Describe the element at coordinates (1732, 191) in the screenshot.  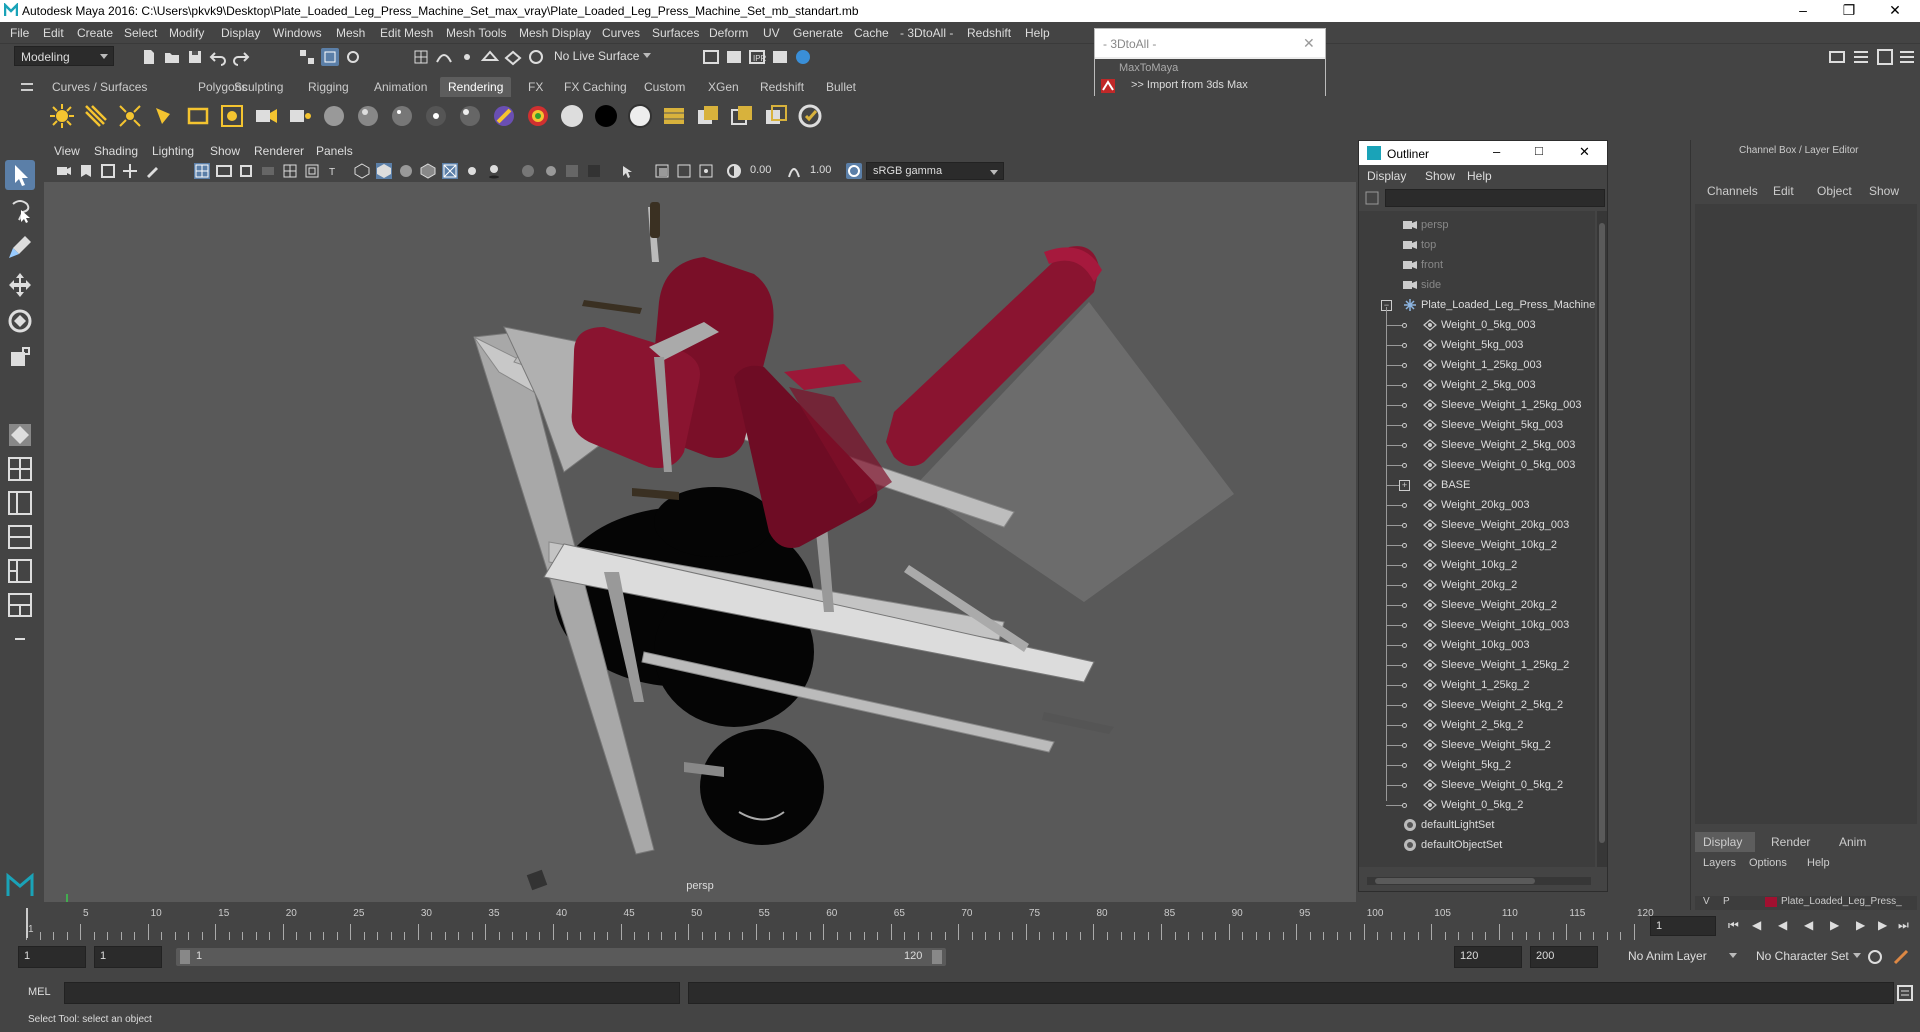
I see `channelbox-menu-channels: Channels` at that location.